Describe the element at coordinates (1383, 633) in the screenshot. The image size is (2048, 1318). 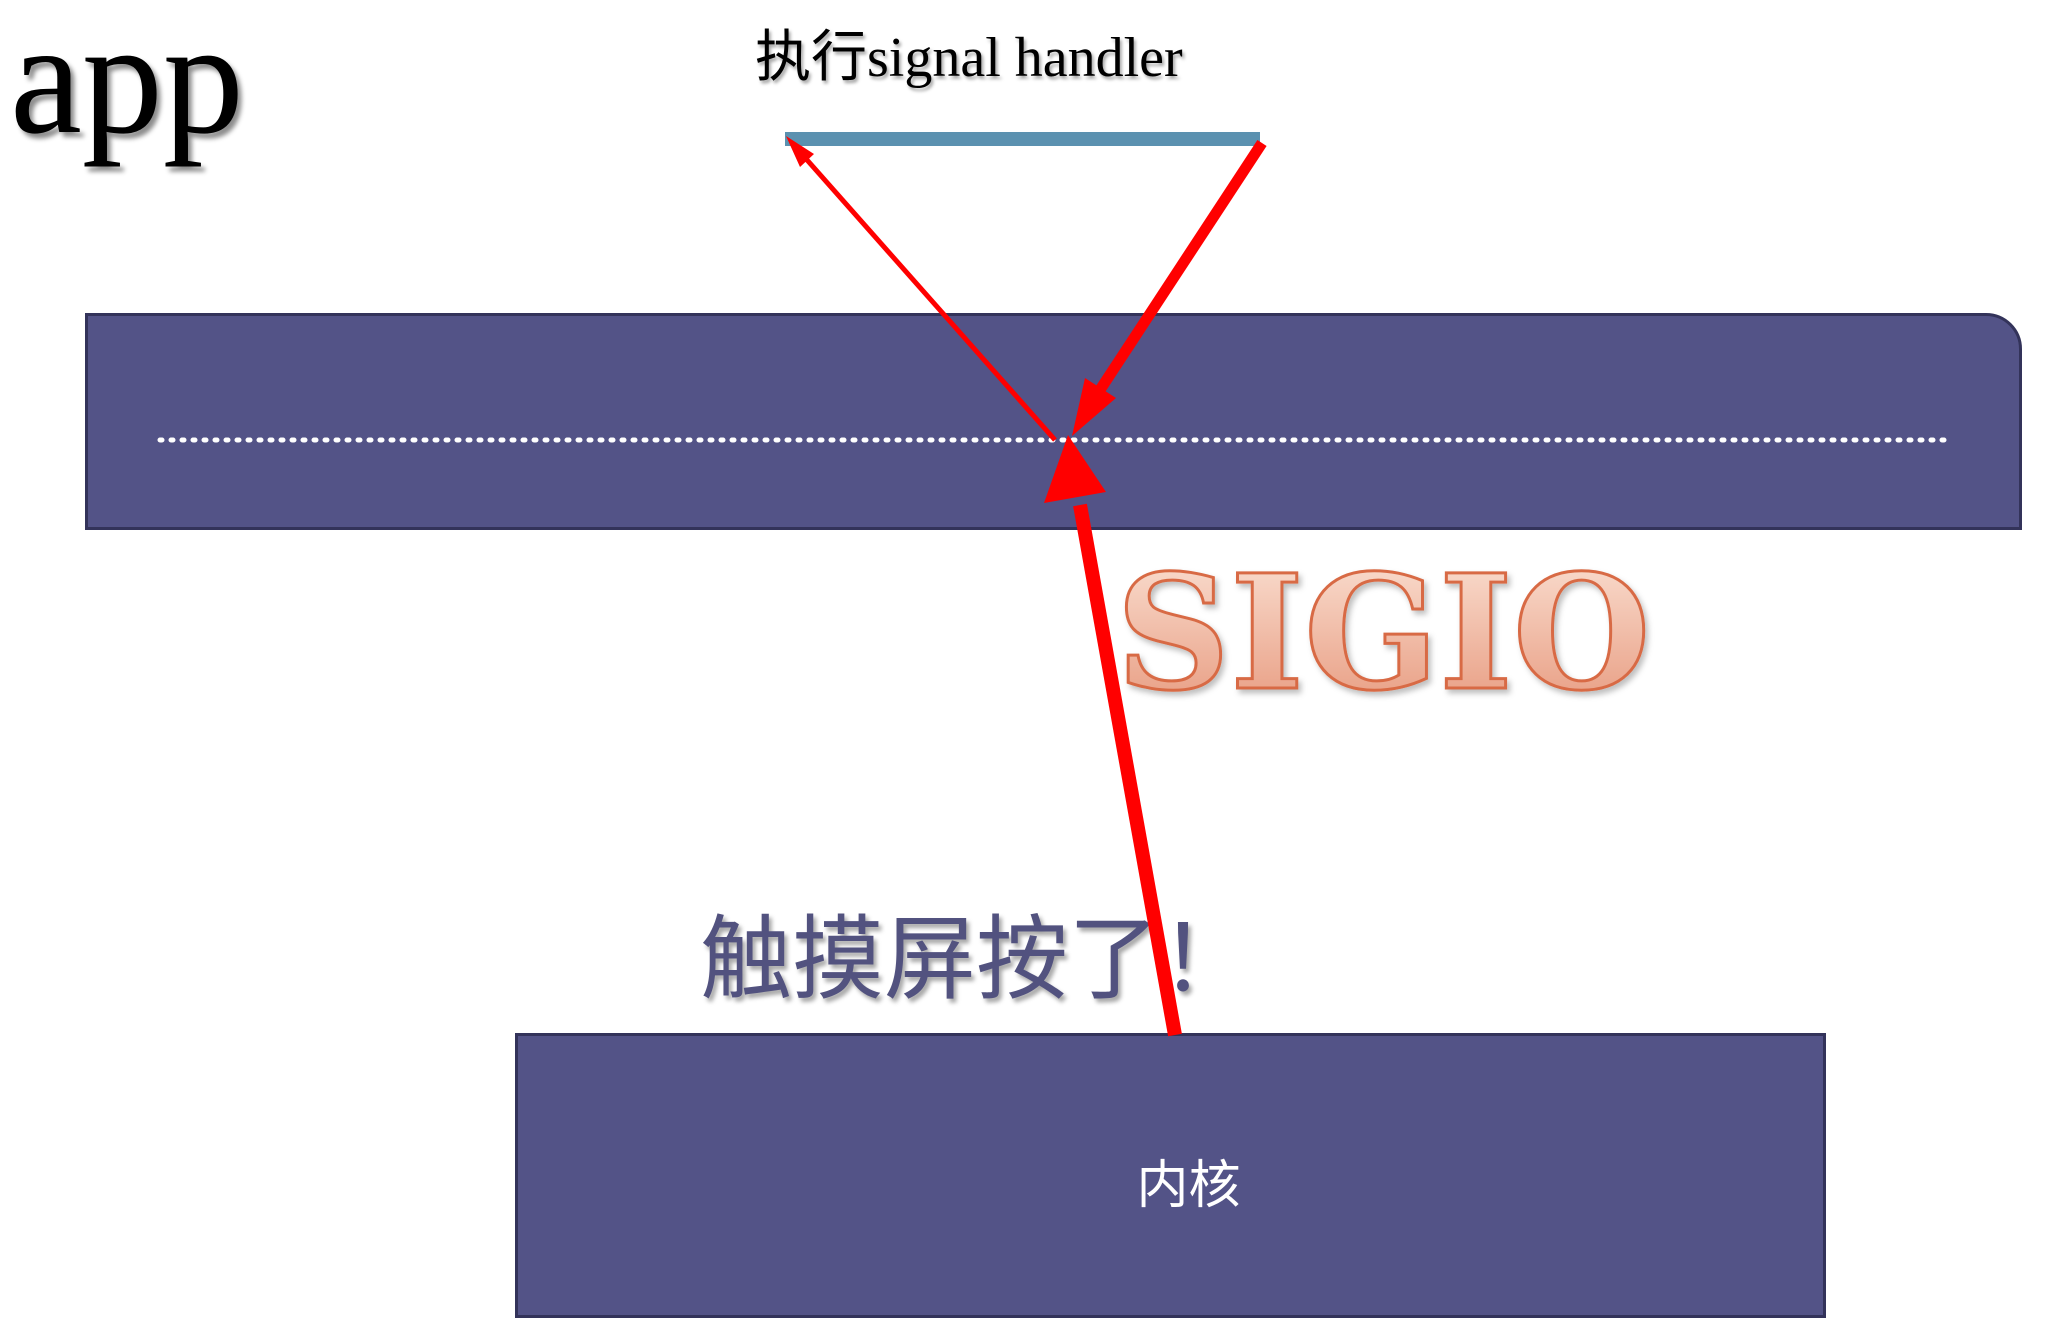
I see `sigio-signal-label: SIGIO` at that location.